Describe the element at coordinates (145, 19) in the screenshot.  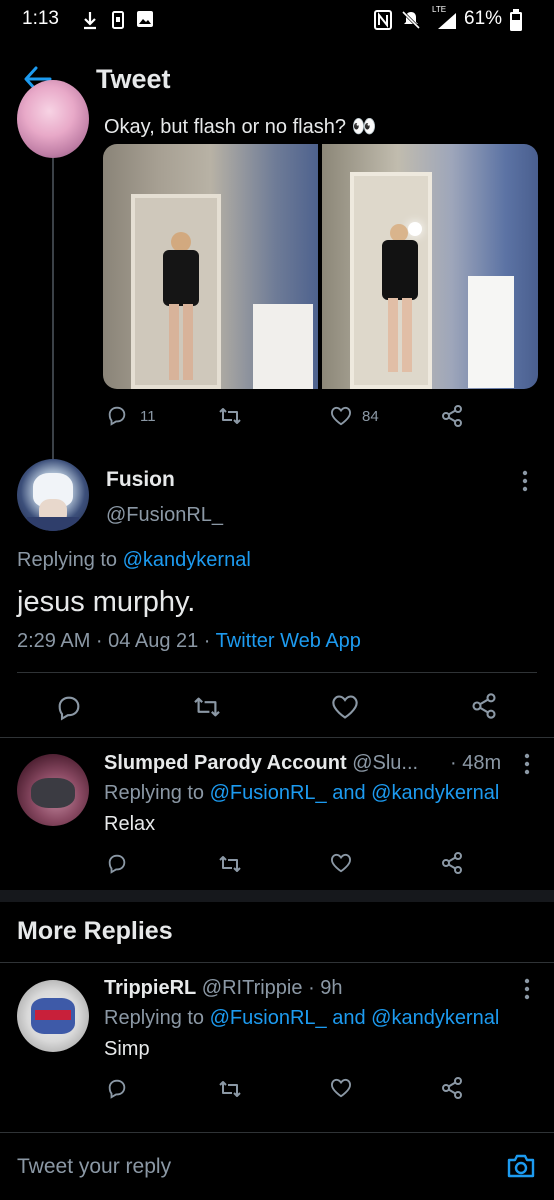
I see `image-icon` at that location.